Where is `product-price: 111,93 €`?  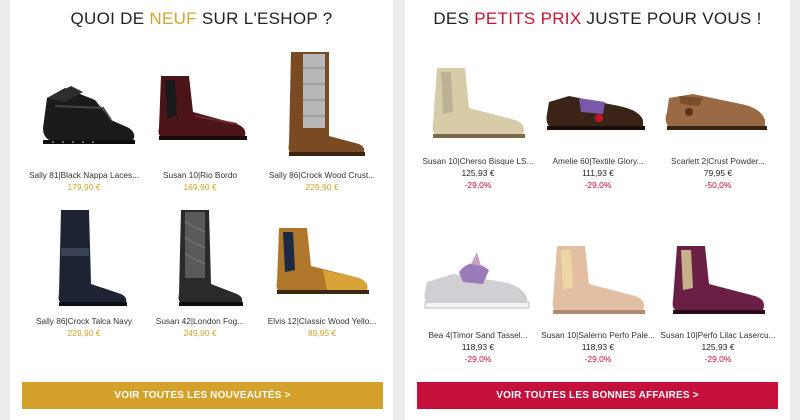 product-price: 111,93 € is located at coordinates (598, 173).